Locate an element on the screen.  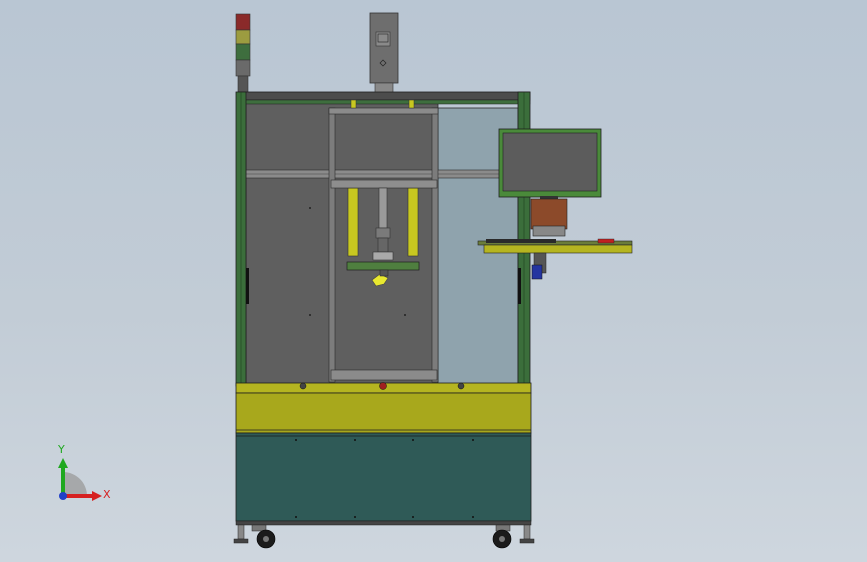
y-axis-label: Y is located at coordinates (61, 449).